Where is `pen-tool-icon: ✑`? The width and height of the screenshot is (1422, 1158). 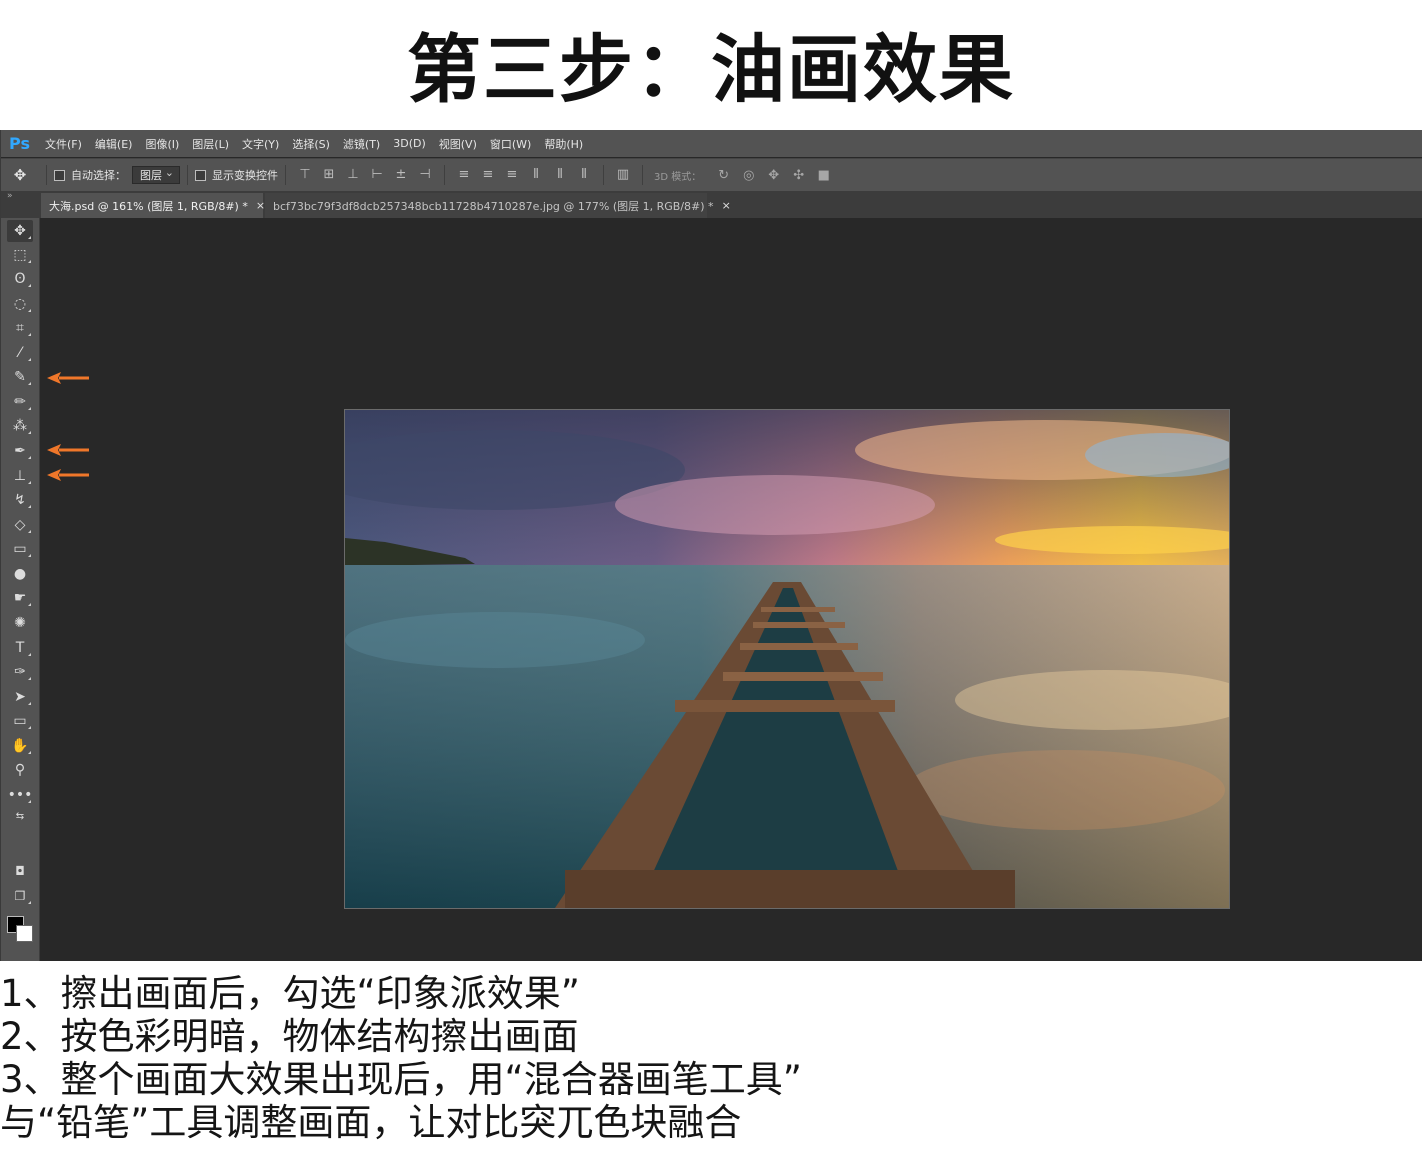 pen-tool-icon: ✑ is located at coordinates (20, 672).